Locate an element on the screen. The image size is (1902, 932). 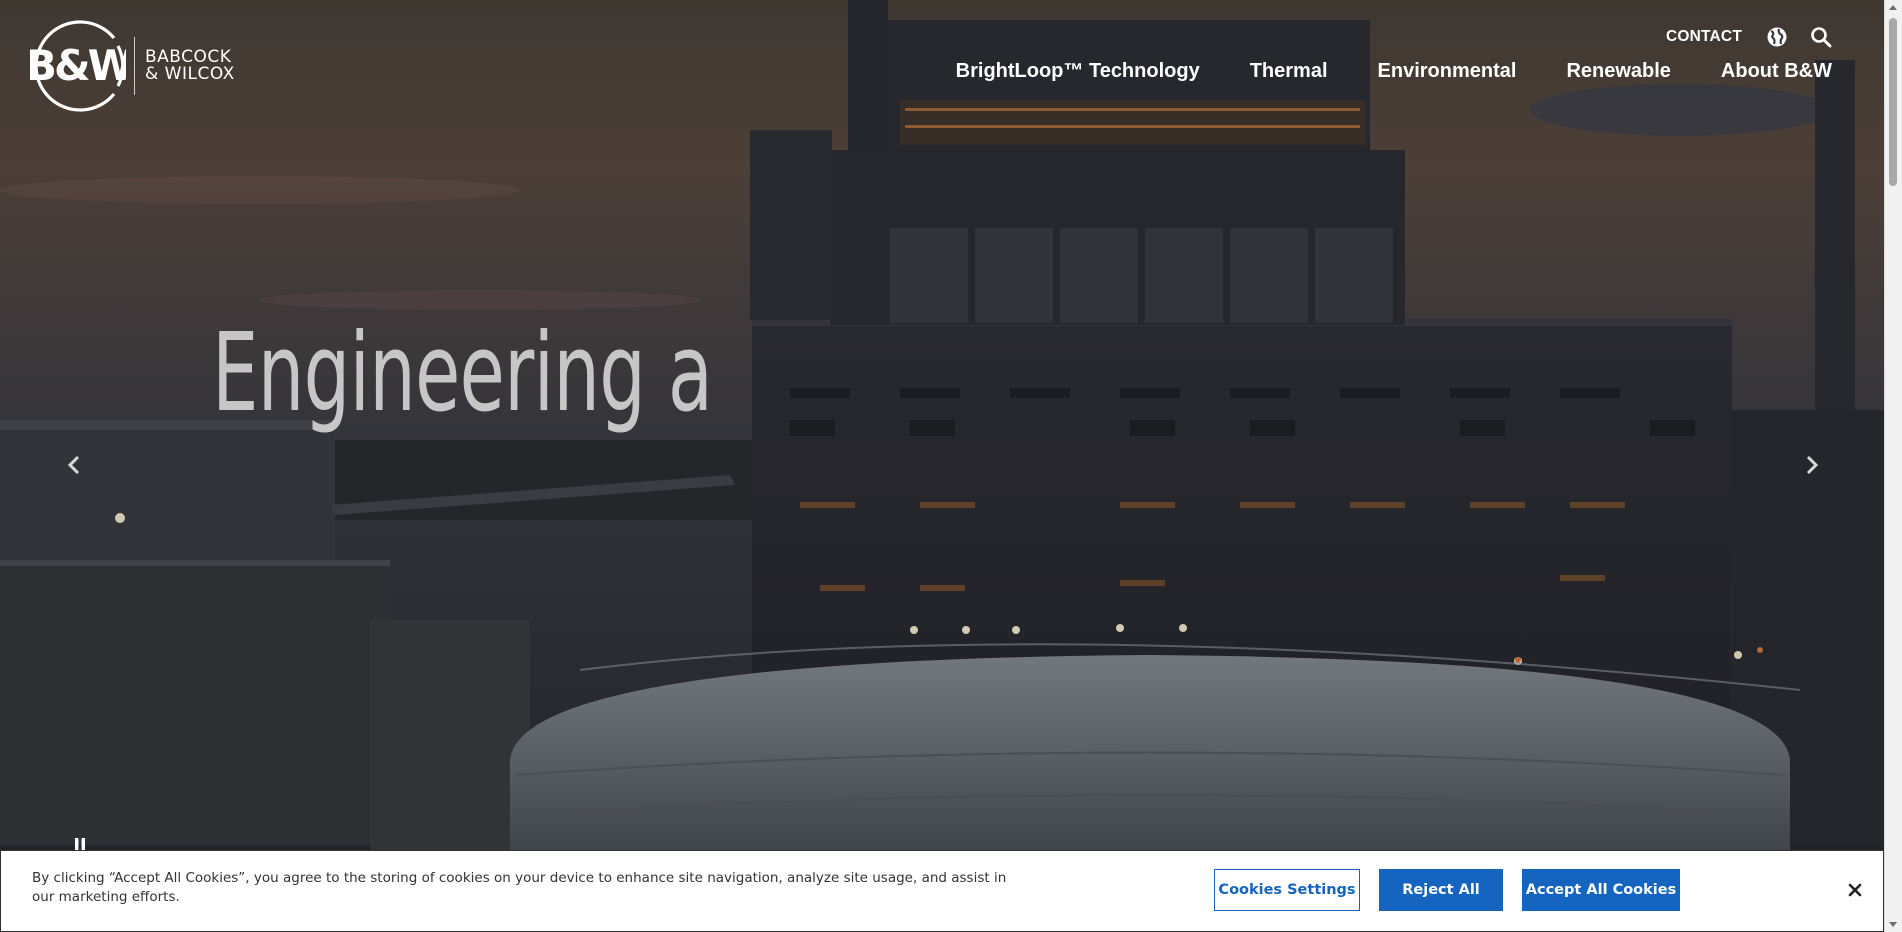
logo-wordmark: BABCOCK & WILCOX is located at coordinates (190, 66).